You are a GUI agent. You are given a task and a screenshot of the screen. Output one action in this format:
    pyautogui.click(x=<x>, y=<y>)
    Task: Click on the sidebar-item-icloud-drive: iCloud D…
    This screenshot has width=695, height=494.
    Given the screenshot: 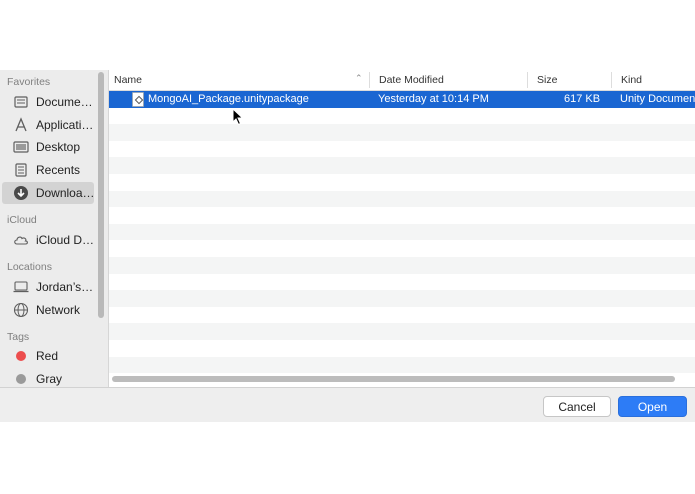 What is the action you would take?
    pyautogui.click(x=48, y=240)
    